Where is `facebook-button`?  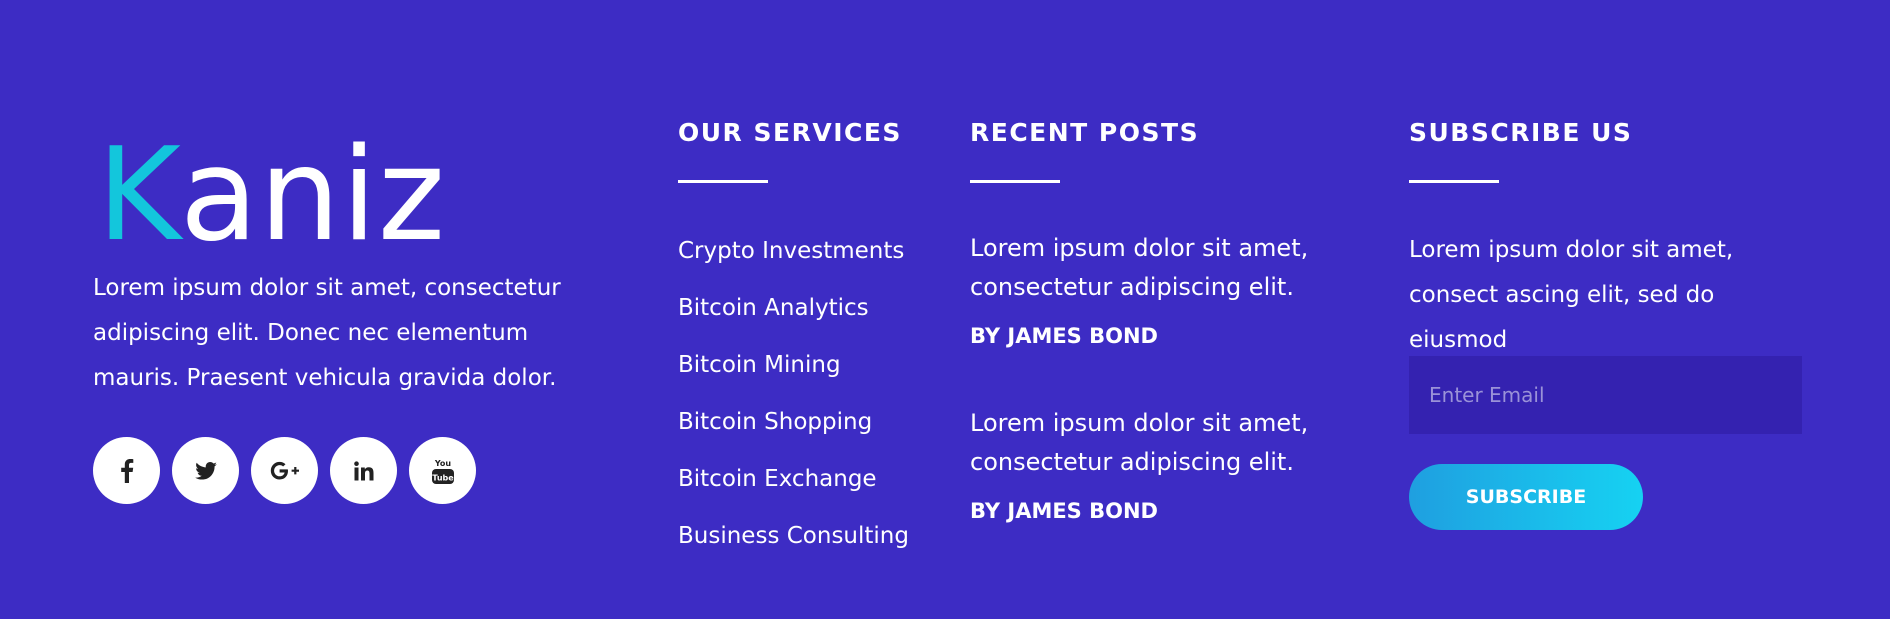 facebook-button is located at coordinates (126, 470).